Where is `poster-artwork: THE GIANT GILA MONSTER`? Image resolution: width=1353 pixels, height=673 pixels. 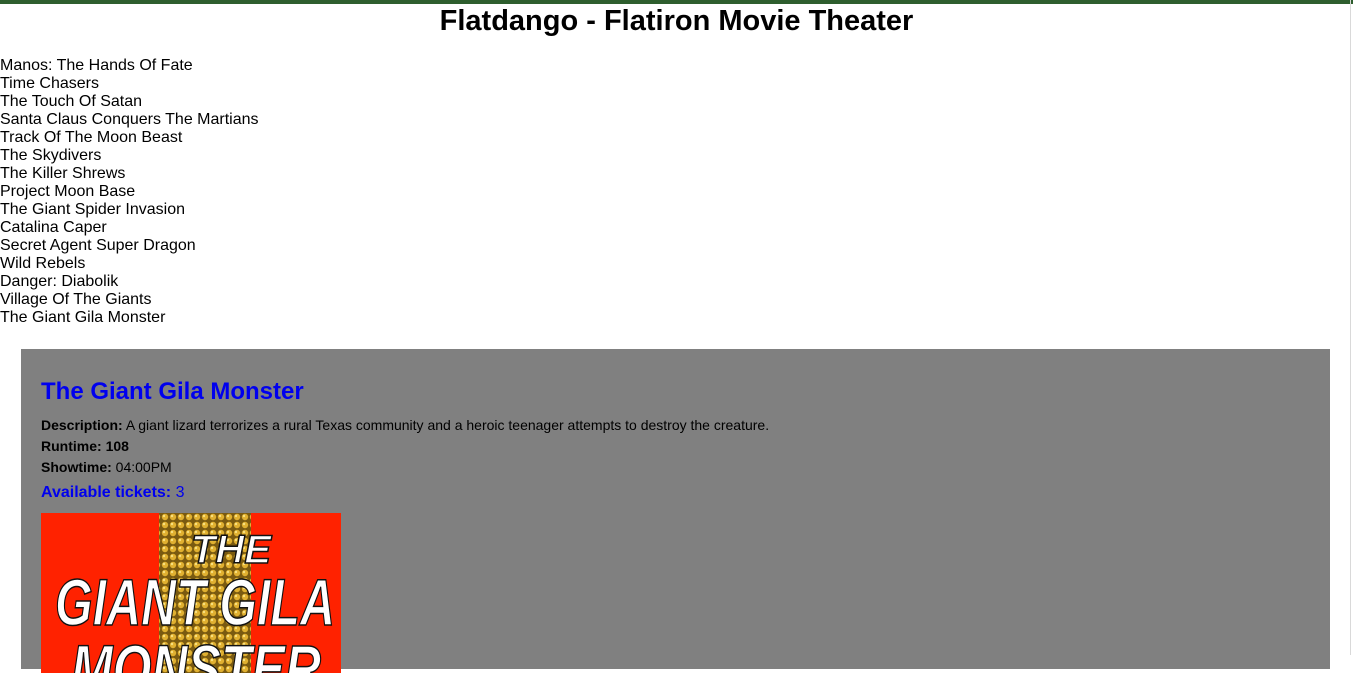
poster-artwork: THE GIANT GILA MONSTER is located at coordinates (191, 593).